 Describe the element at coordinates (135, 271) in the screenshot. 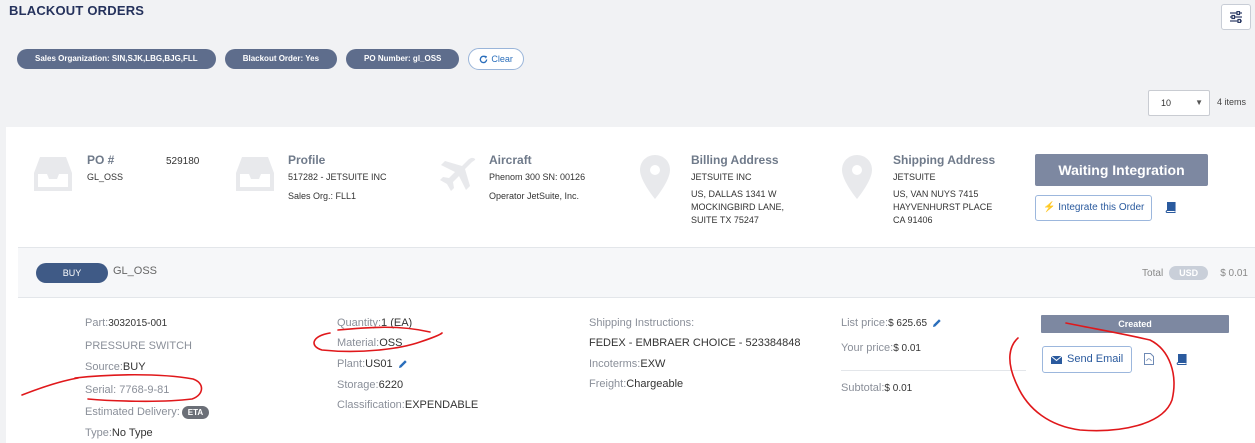

I see `line-po-label: GL_OSS` at that location.